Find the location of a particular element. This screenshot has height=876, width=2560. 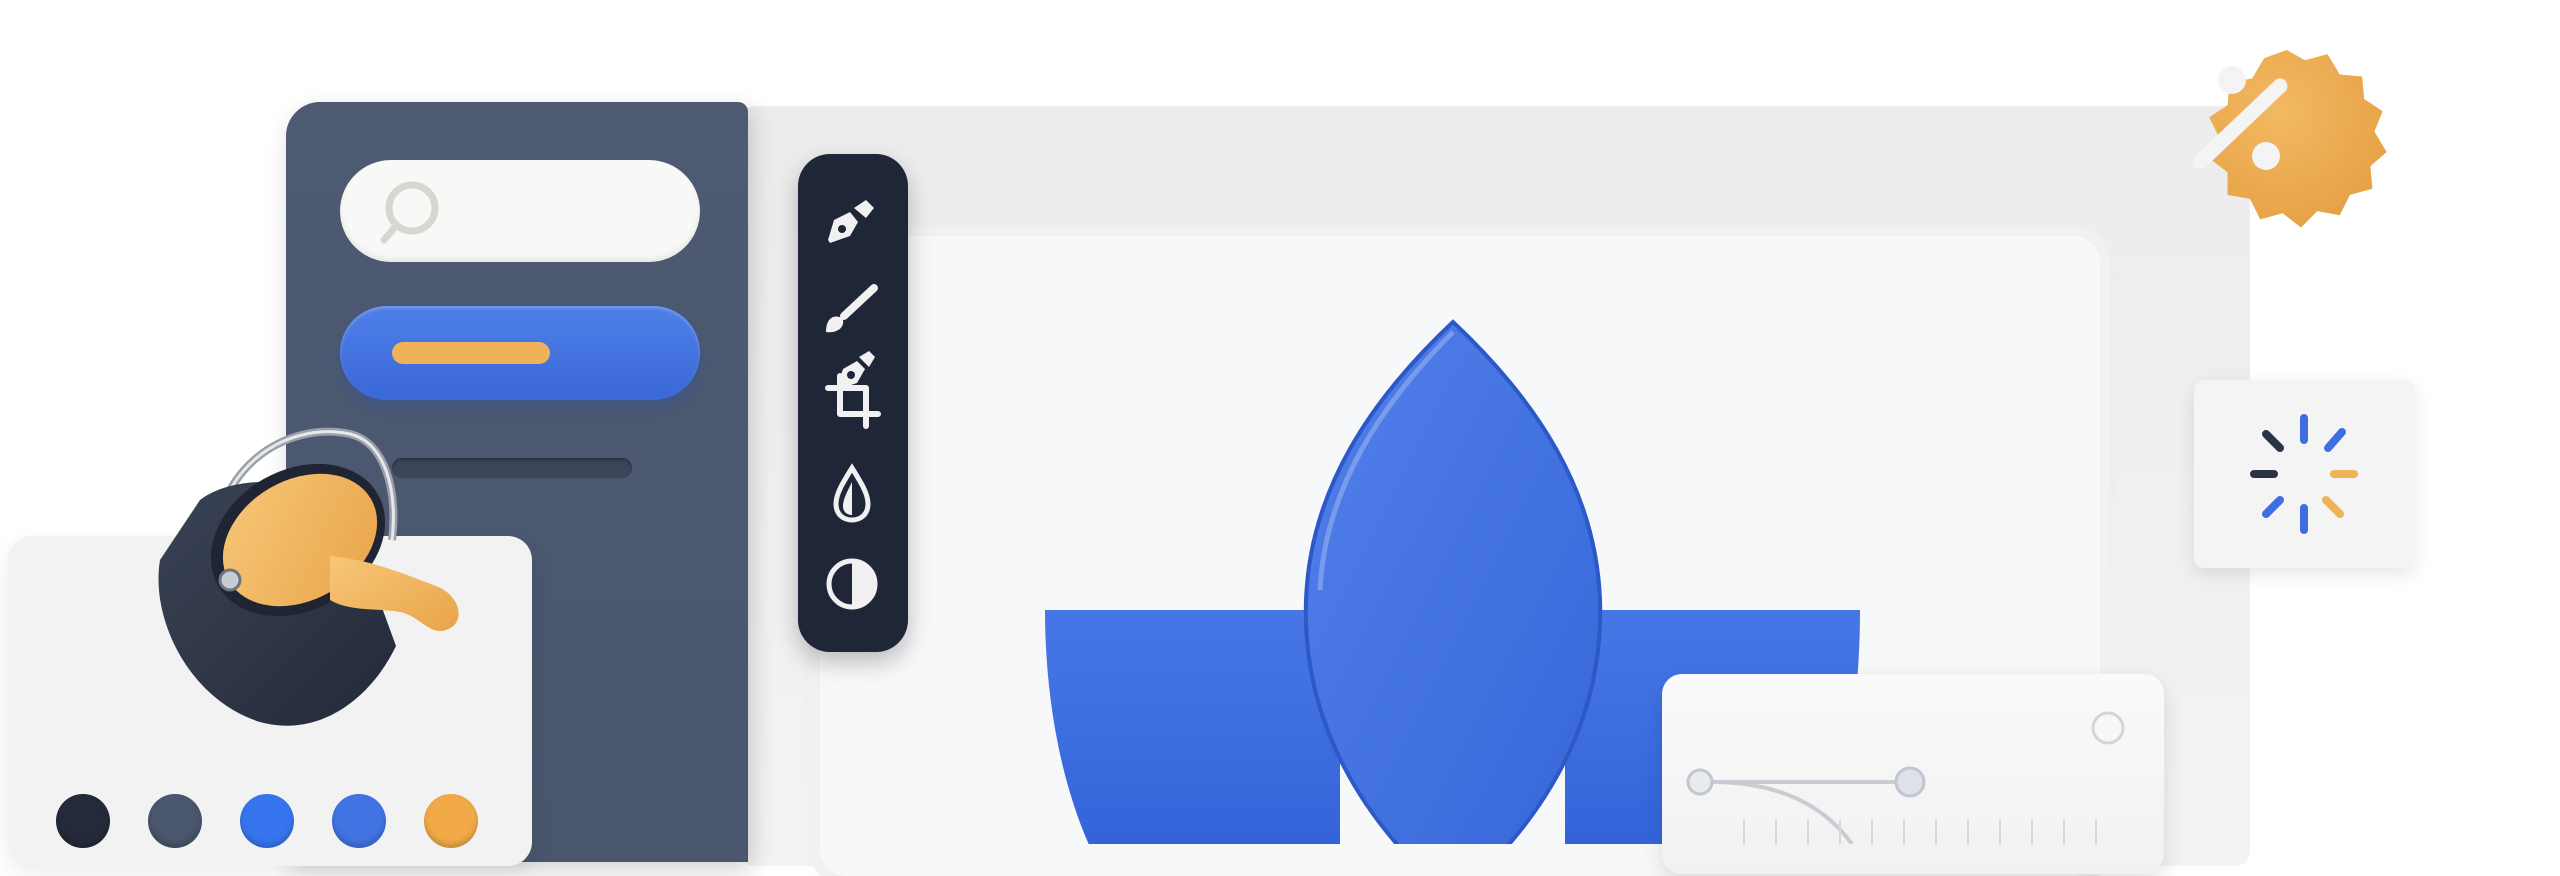

bezier-curve-icon is located at coordinates (1905, 777).